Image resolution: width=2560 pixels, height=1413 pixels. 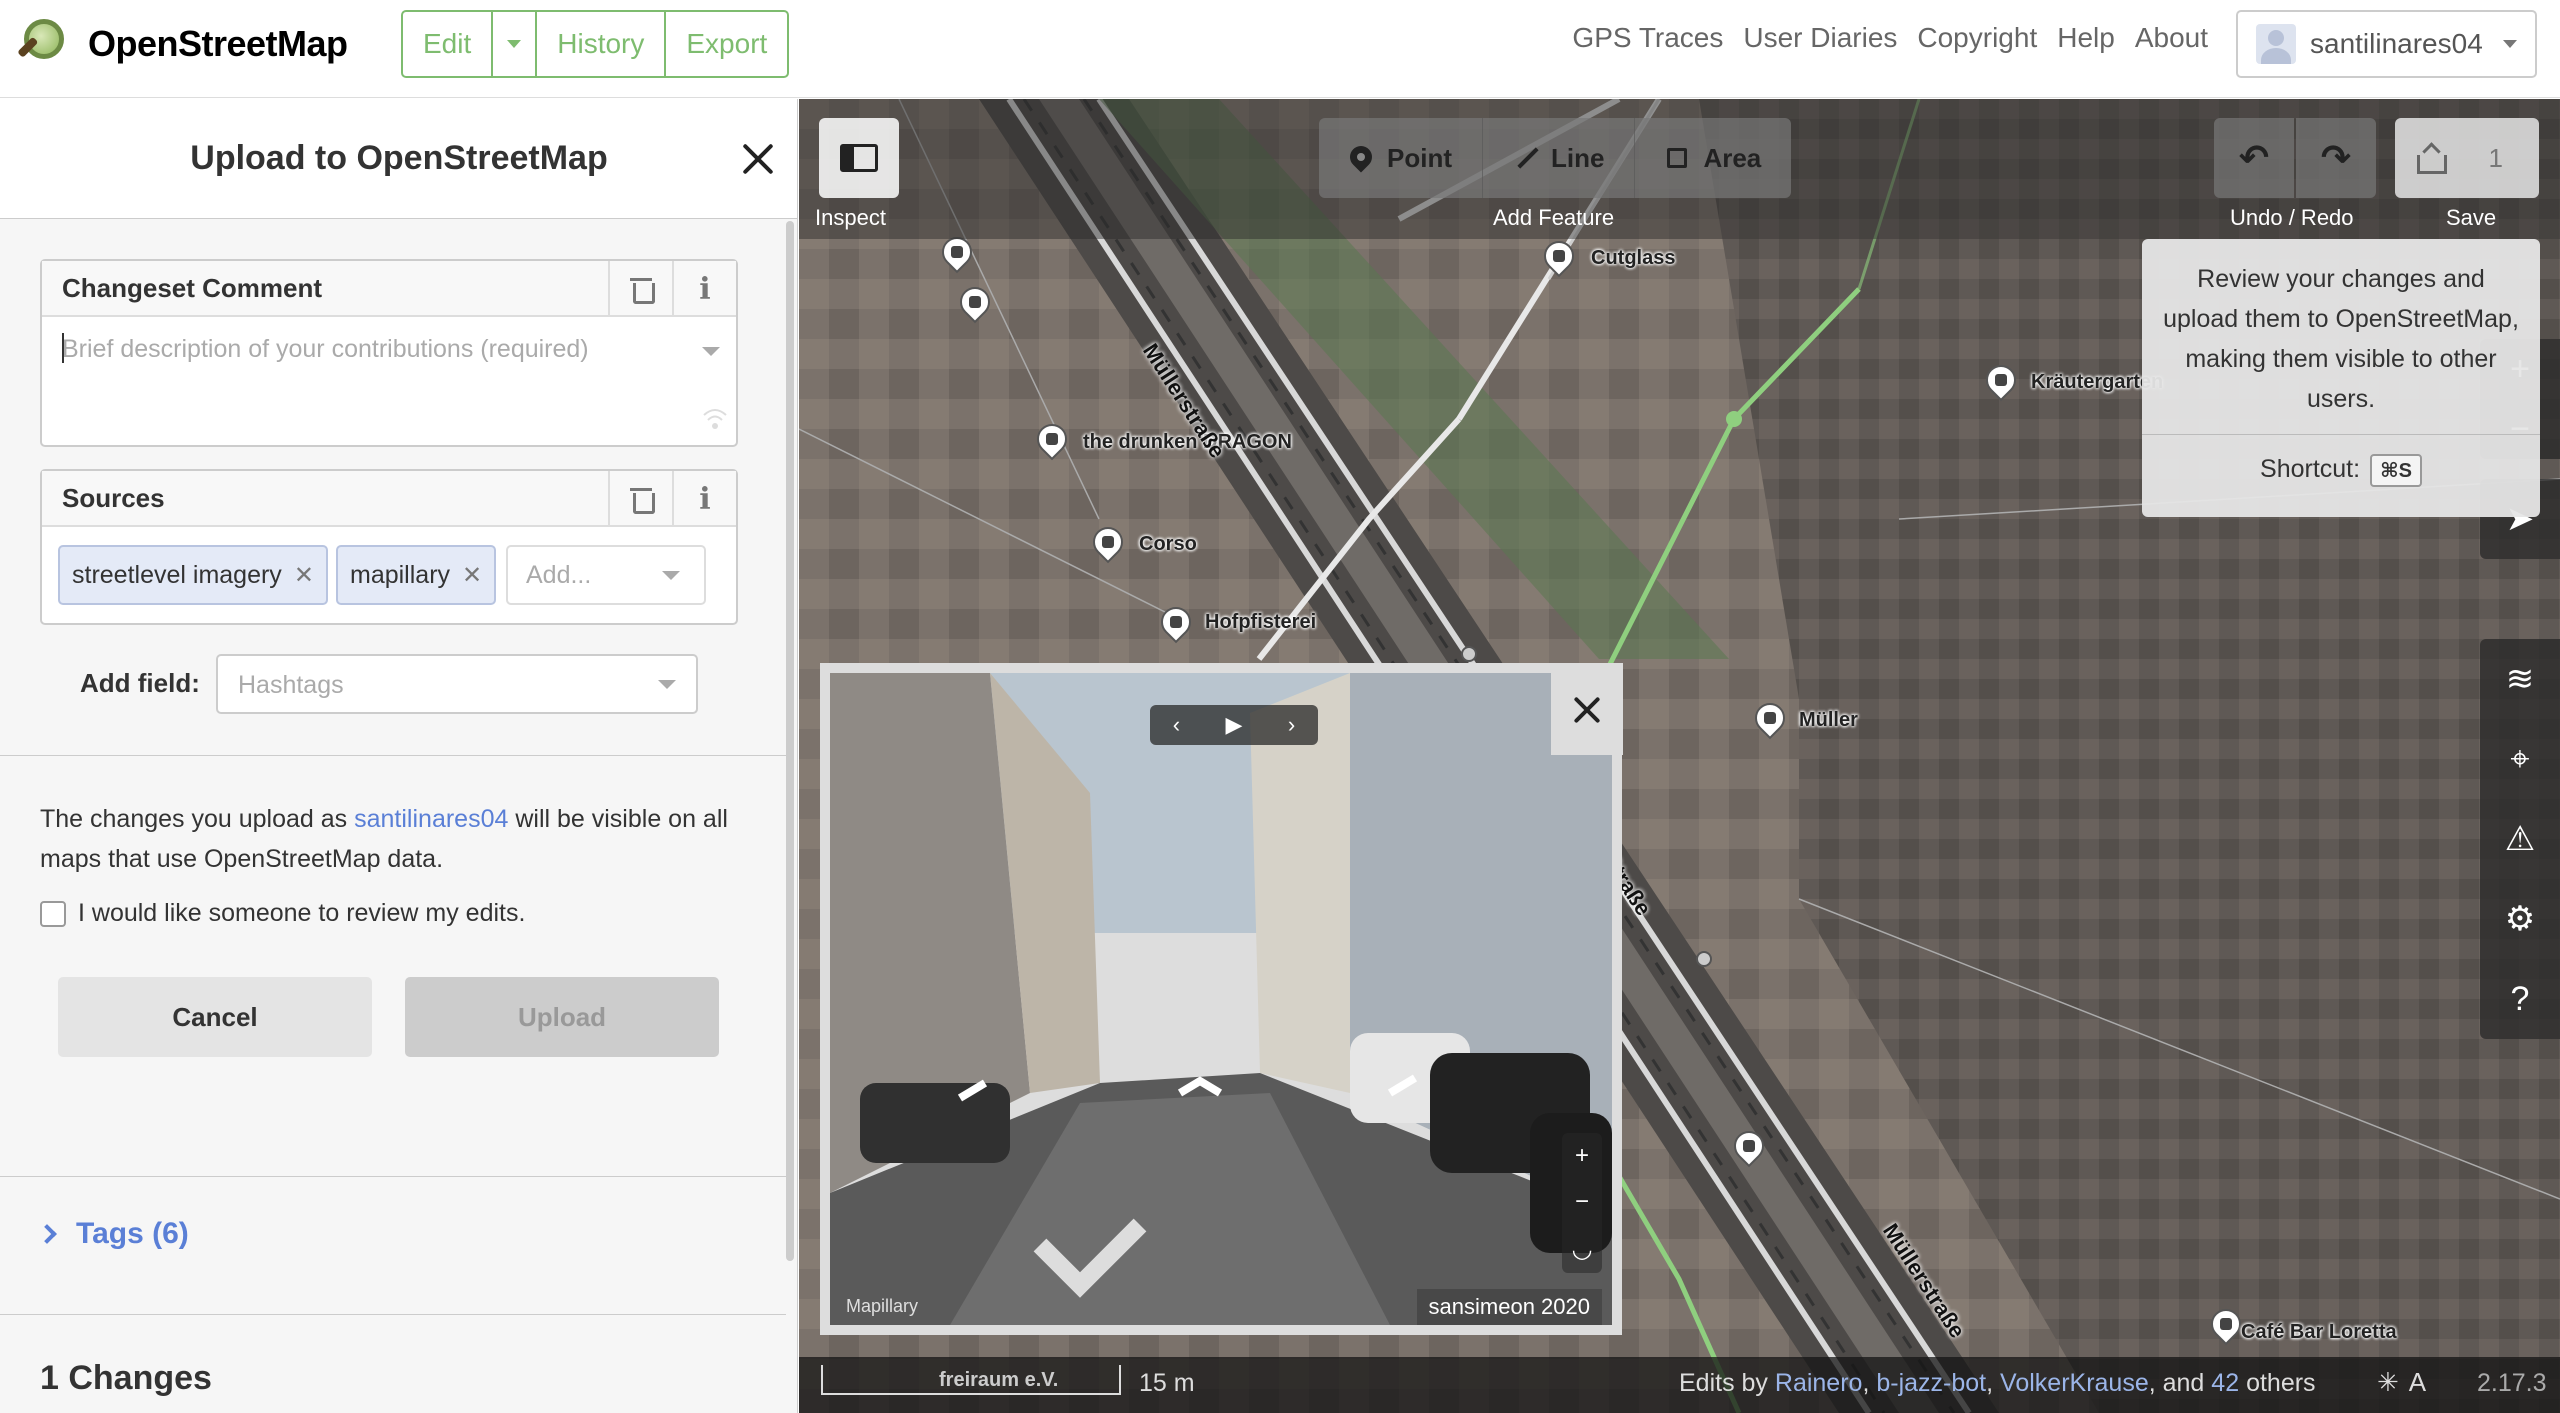 I want to click on shortcut-key: ⌘S, so click(x=2396, y=470).